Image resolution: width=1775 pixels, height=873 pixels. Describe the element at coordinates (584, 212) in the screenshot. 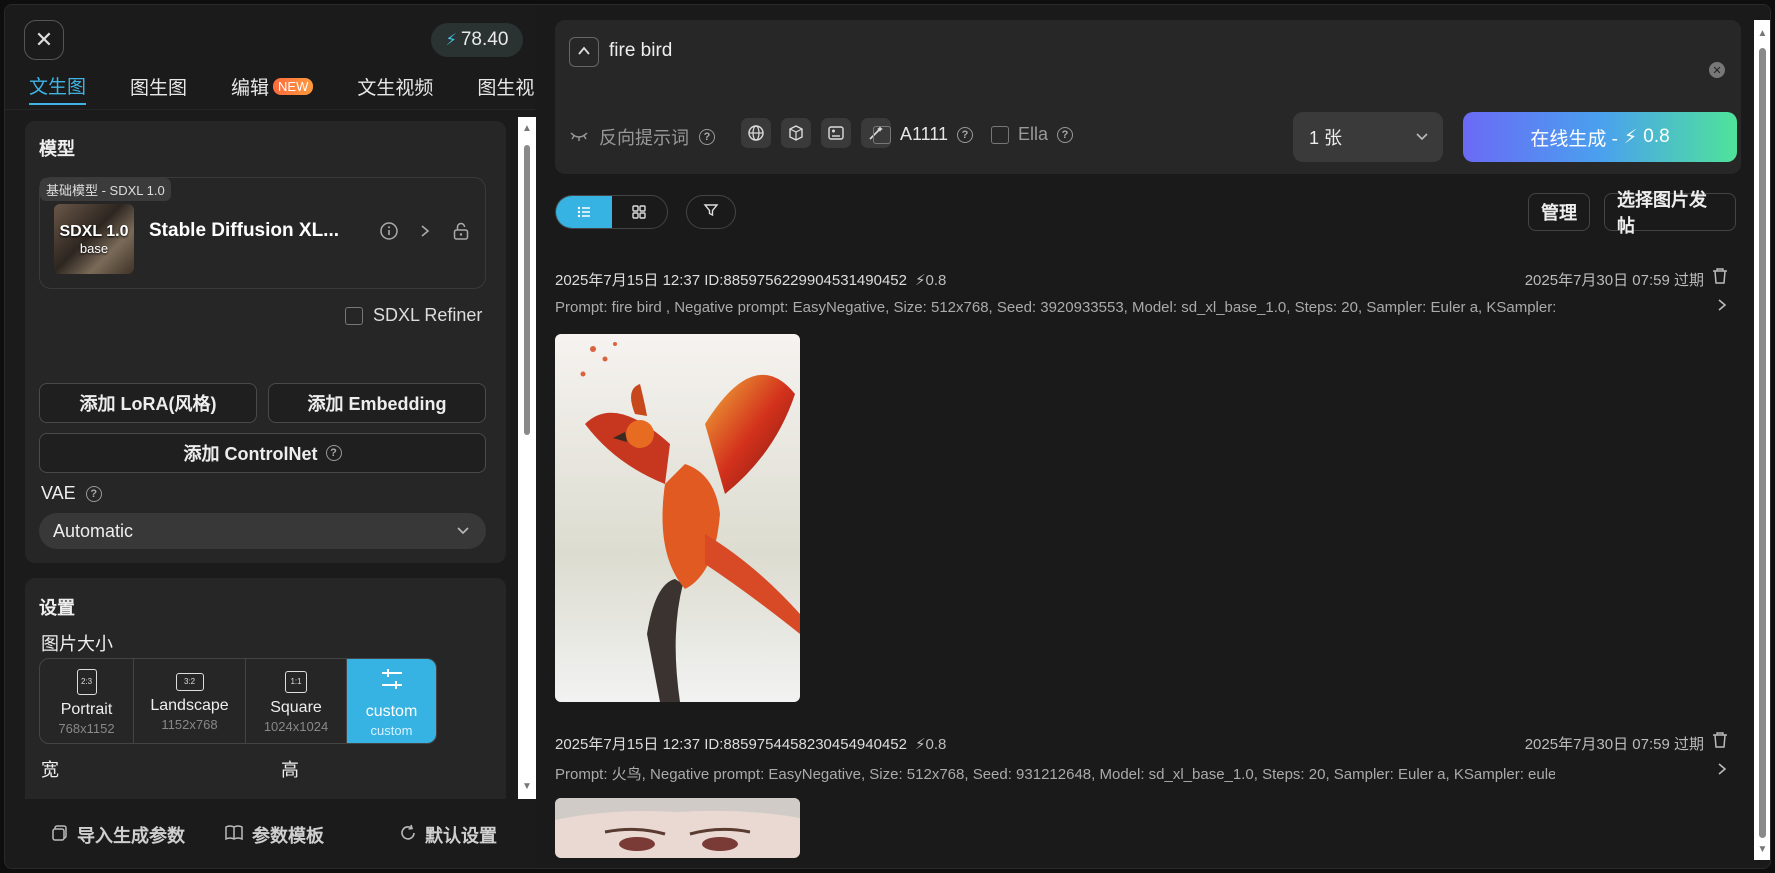

I see `list-view-icon` at that location.